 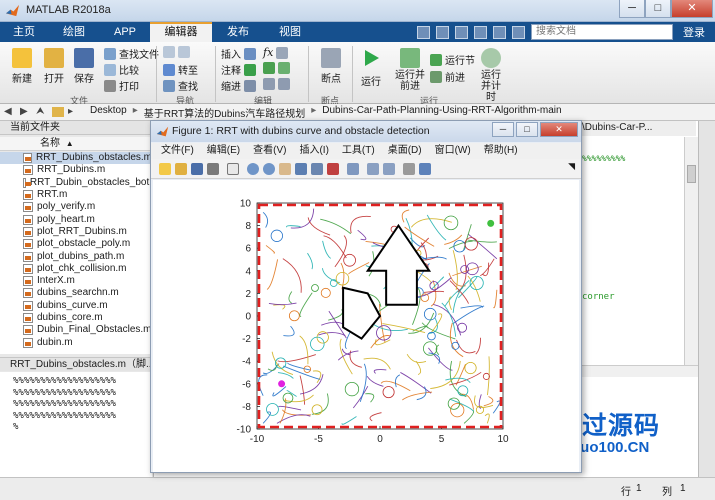 I want to click on menu-tools: 工具(T), so click(x=358, y=151).